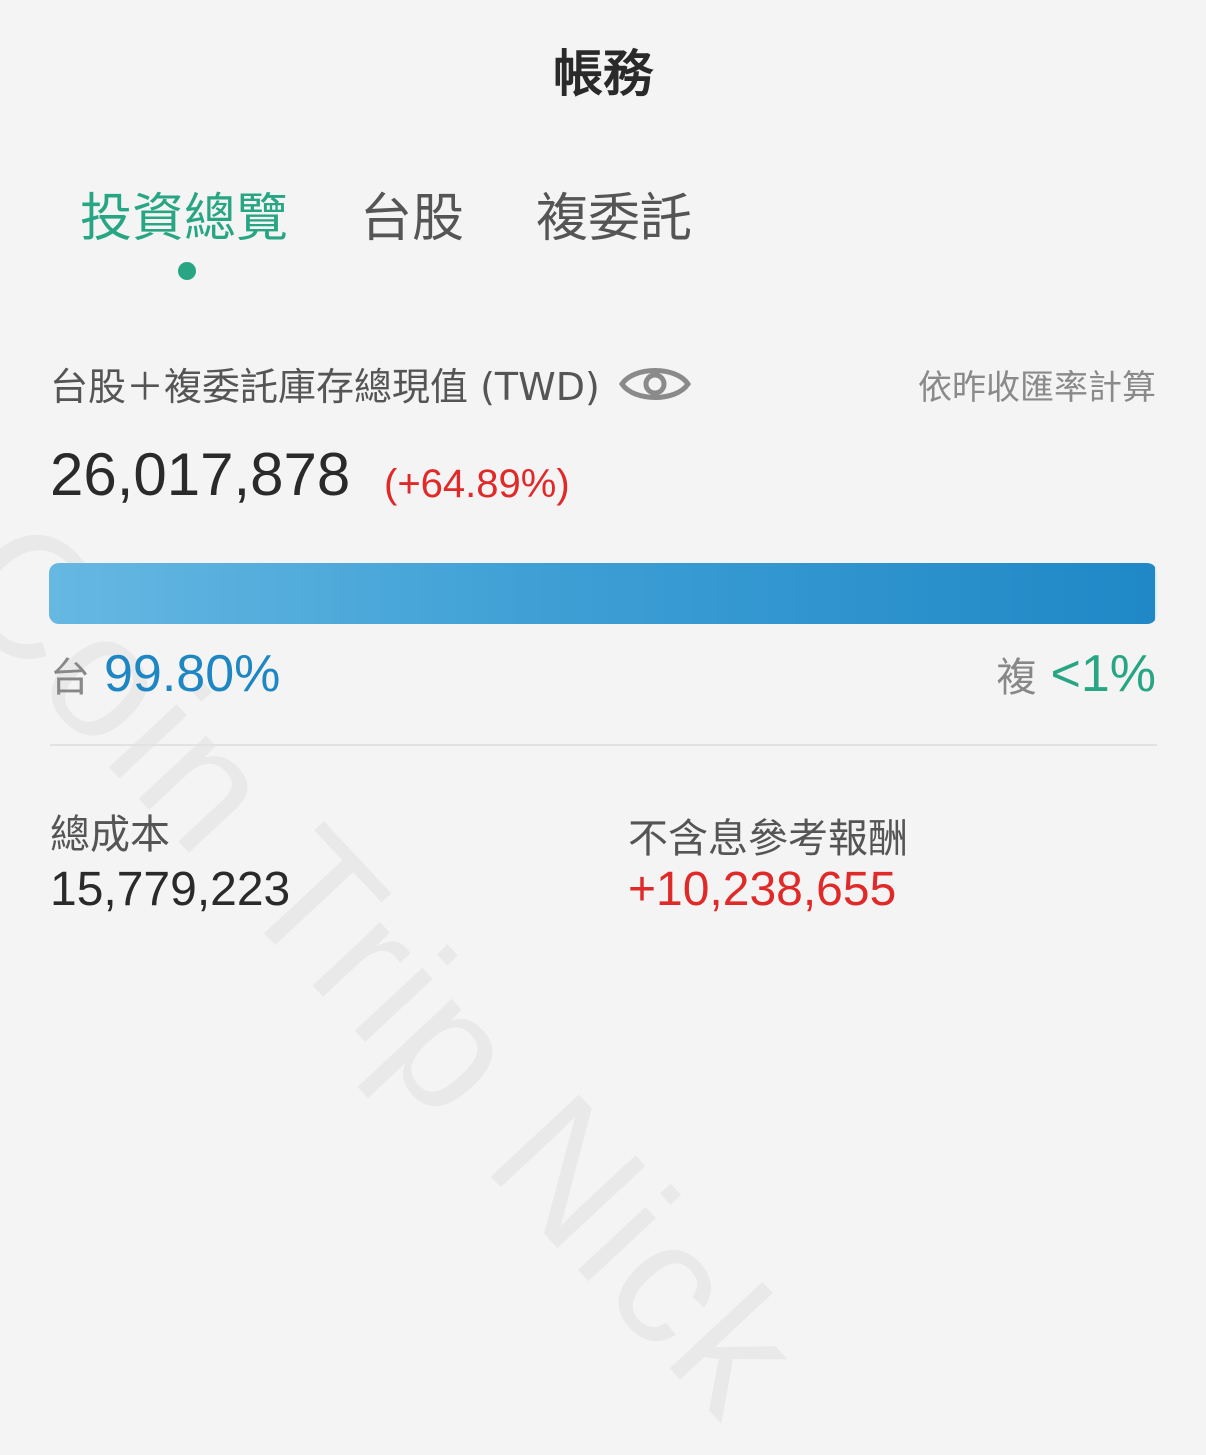  Describe the element at coordinates (184, 213) in the screenshot. I see `tab-investment-overview: 投資總覽` at that location.